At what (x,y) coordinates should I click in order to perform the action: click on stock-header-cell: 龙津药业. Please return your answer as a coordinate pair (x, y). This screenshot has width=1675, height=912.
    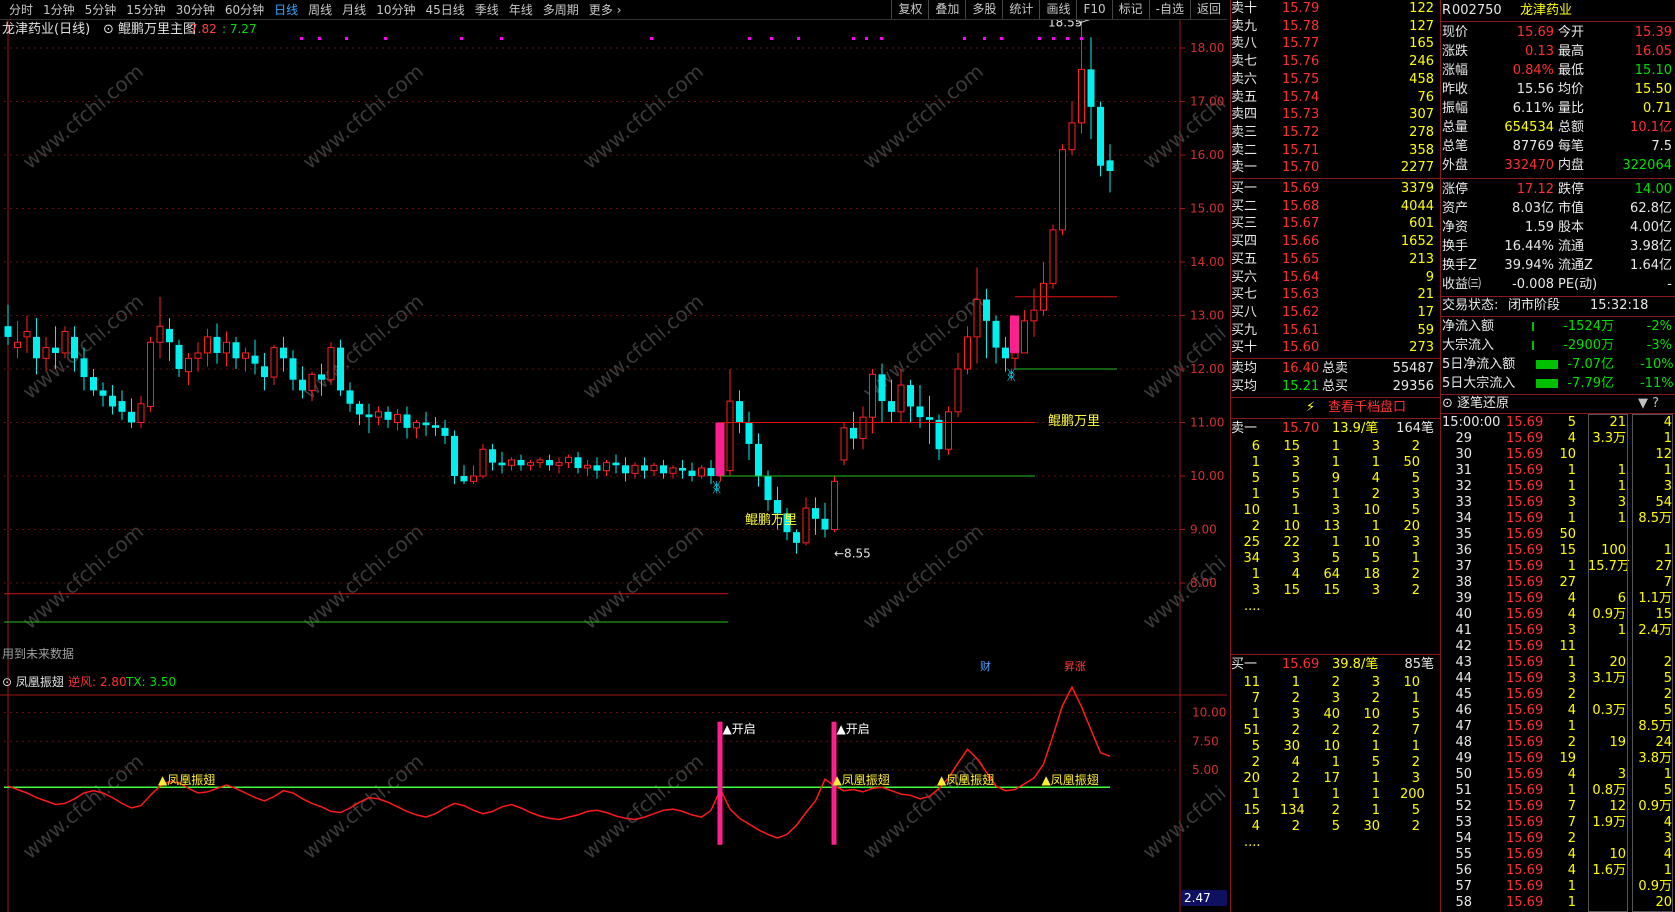
    Looking at the image, I should click on (1546, 10).